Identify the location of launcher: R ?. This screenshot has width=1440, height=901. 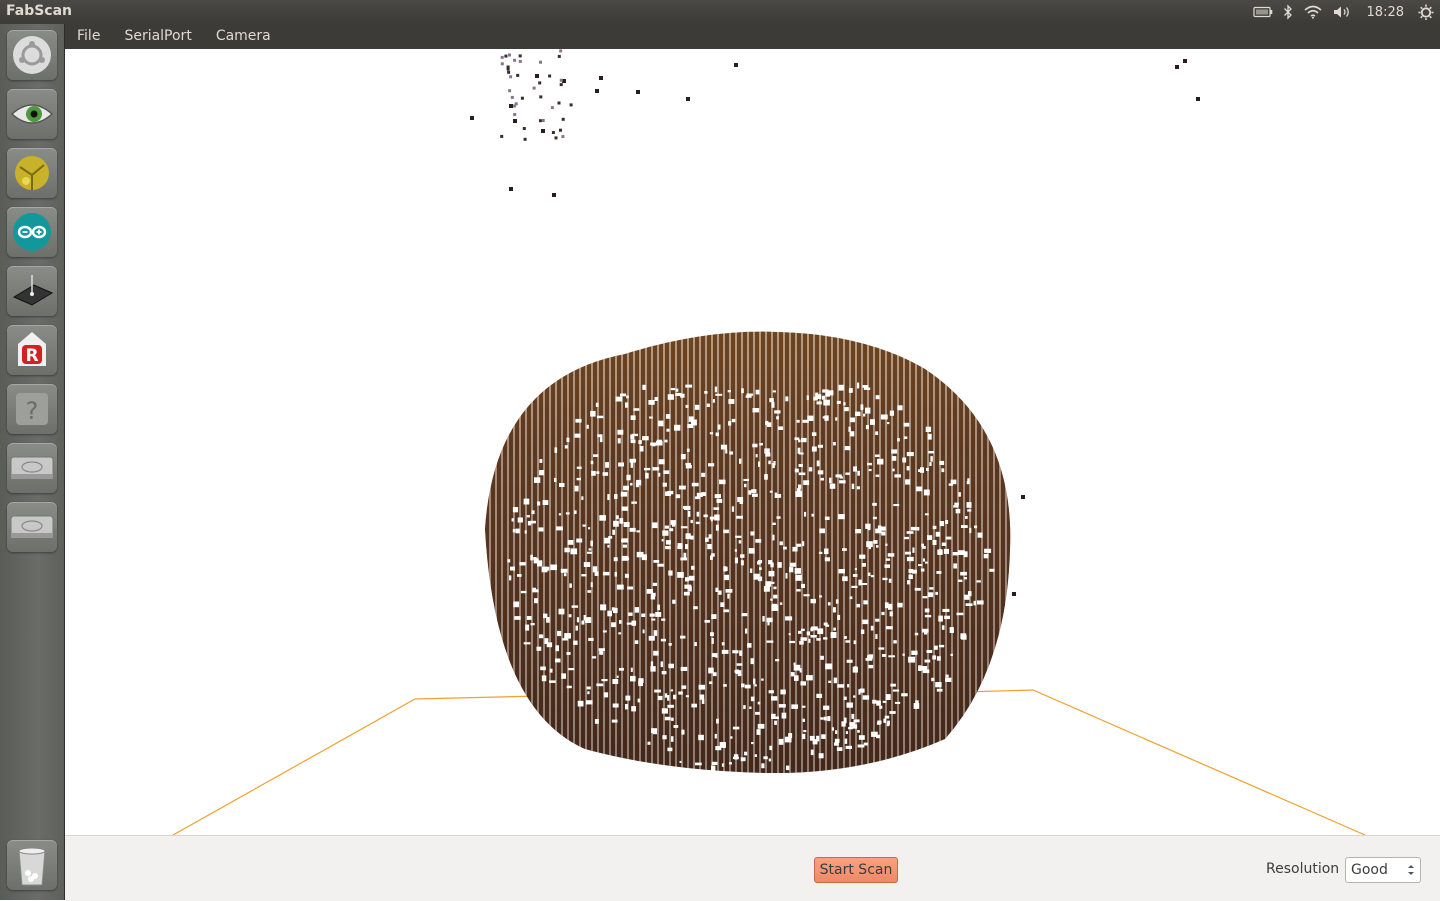
(32, 462).